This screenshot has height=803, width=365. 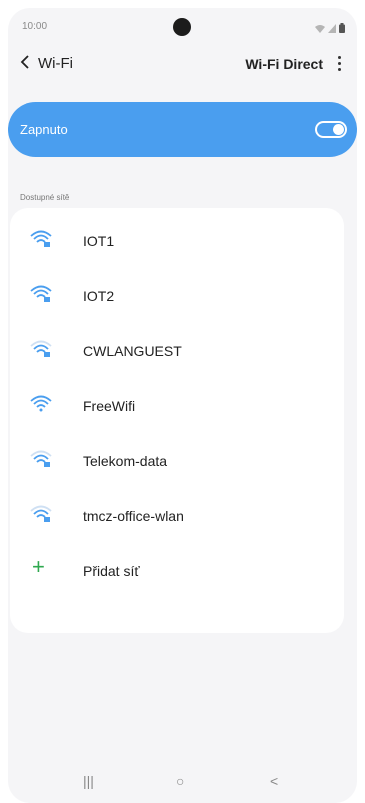 What do you see at coordinates (35, 26) in the screenshot?
I see `status-time: 10:00` at bounding box center [35, 26].